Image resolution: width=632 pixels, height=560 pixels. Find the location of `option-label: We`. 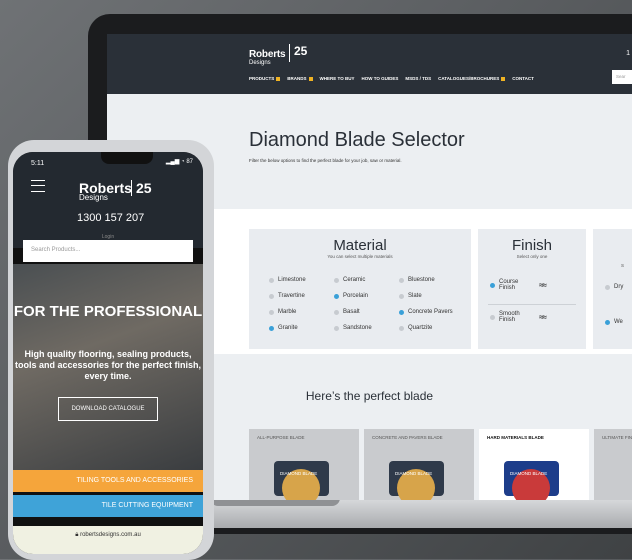

option-label: We is located at coordinates (618, 322).